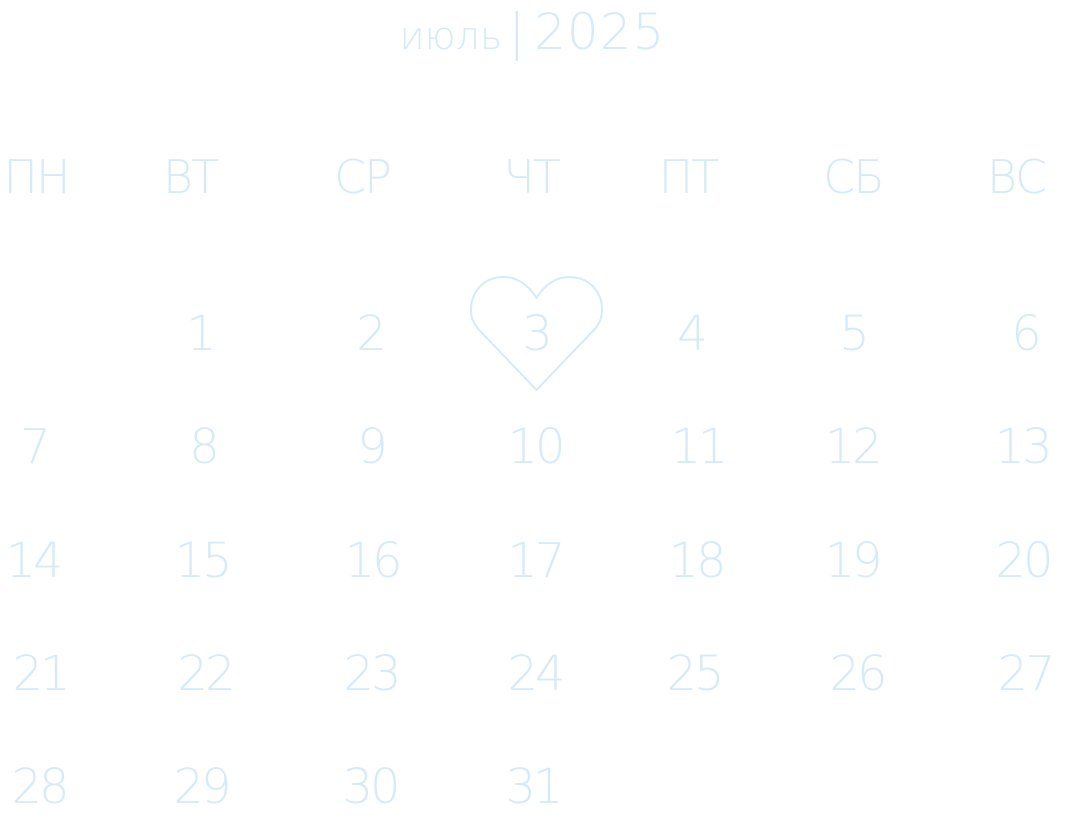 The image size is (1065, 817). Describe the element at coordinates (698, 447) in the screenshot. I see `day-cell: 11` at that location.